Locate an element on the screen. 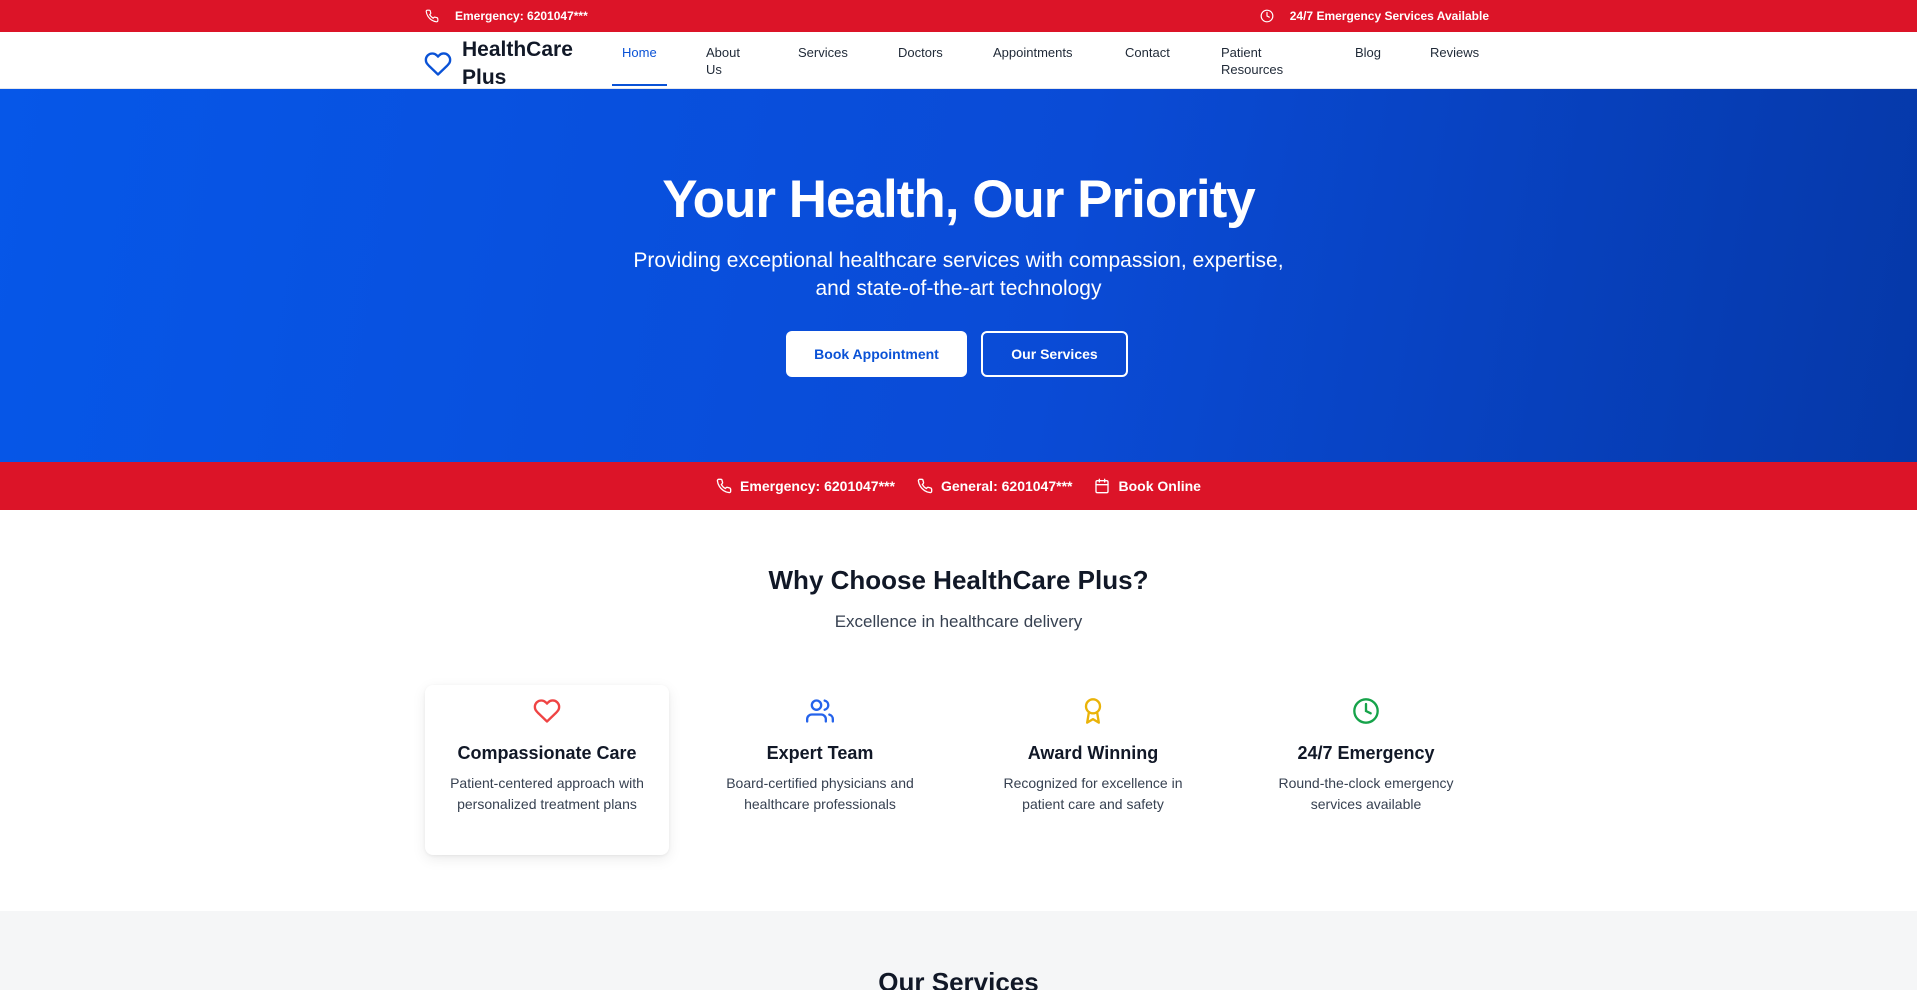  nav-about-us: About Us is located at coordinates (726, 61).